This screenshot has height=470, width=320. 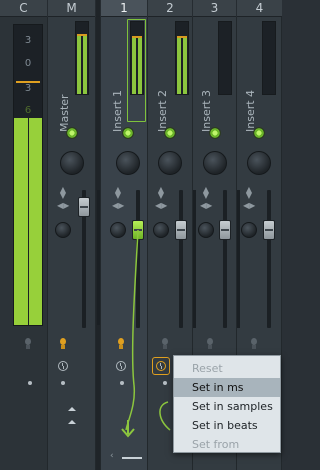 What do you see at coordinates (28, 344) in the screenshot?
I see `current-send-bulb-icon` at bounding box center [28, 344].